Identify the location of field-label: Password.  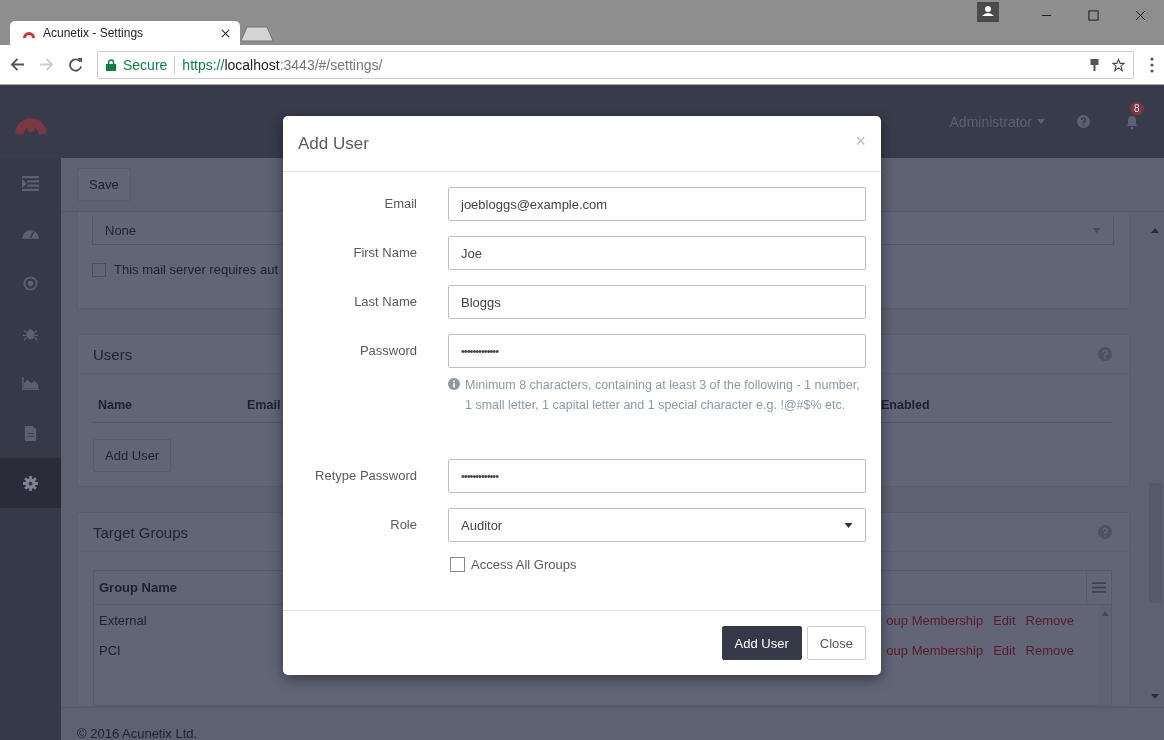
(387, 351).